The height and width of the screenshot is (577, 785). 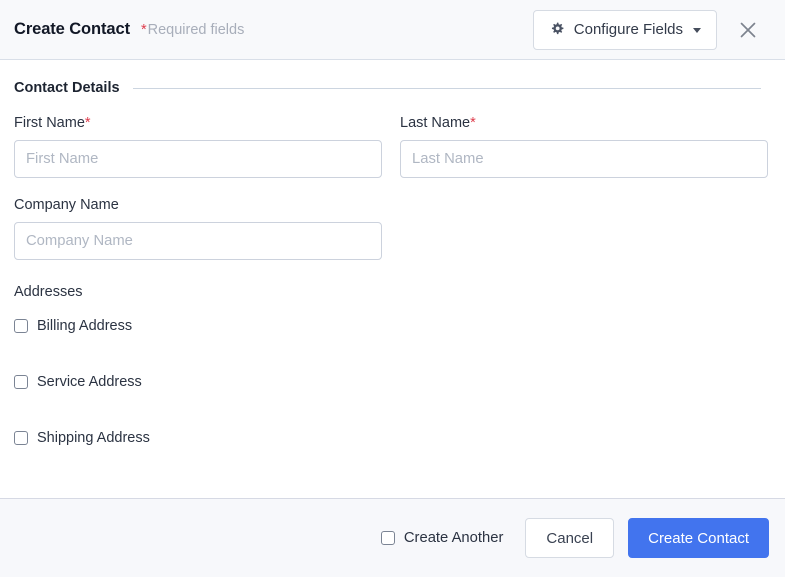 I want to click on section-divider, so click(x=446, y=88).